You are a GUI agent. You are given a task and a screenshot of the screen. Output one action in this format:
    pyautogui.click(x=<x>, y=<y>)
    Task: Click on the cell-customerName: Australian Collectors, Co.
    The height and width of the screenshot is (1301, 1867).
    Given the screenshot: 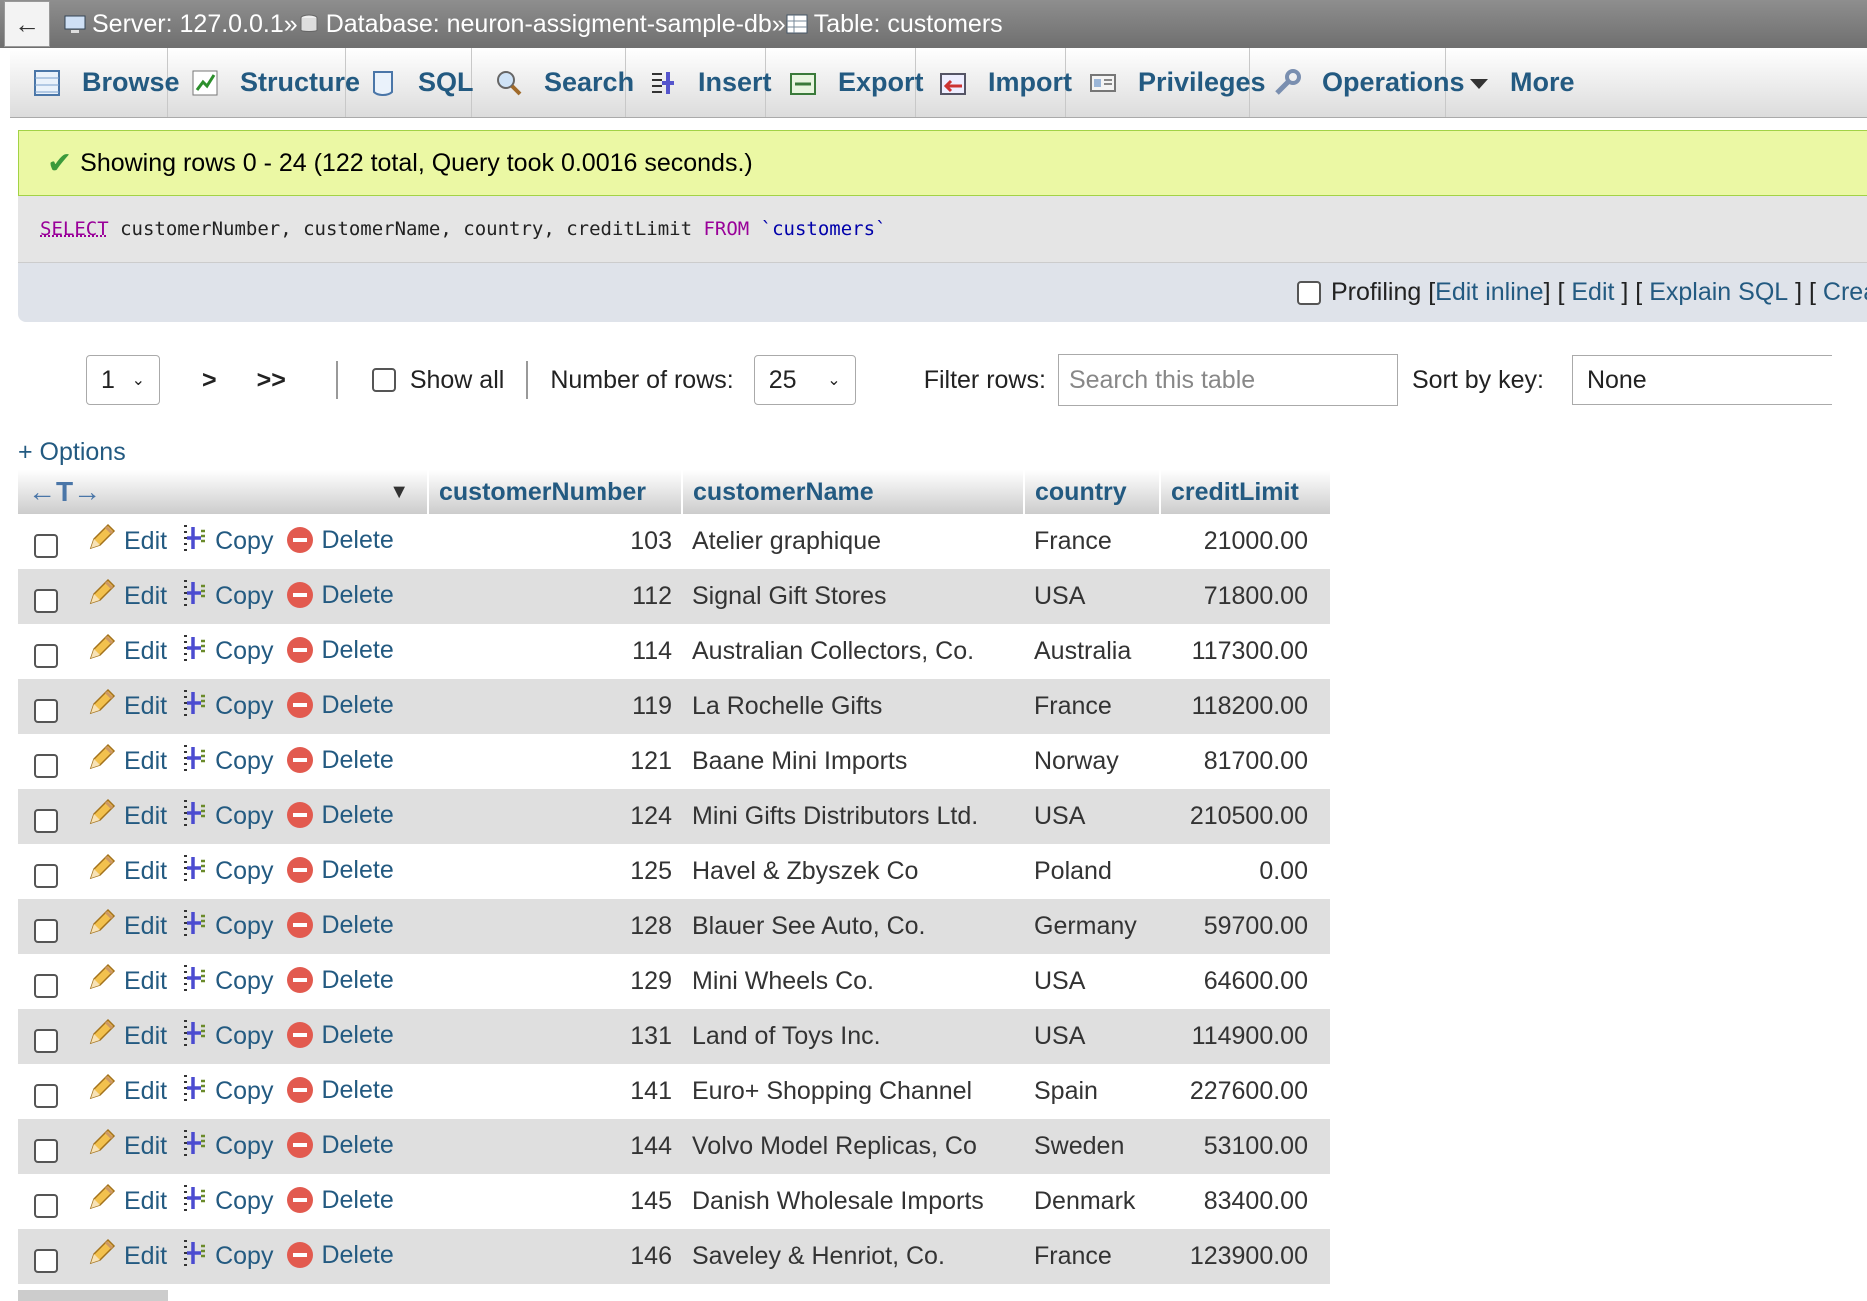 What is the action you would take?
    pyautogui.click(x=853, y=651)
    